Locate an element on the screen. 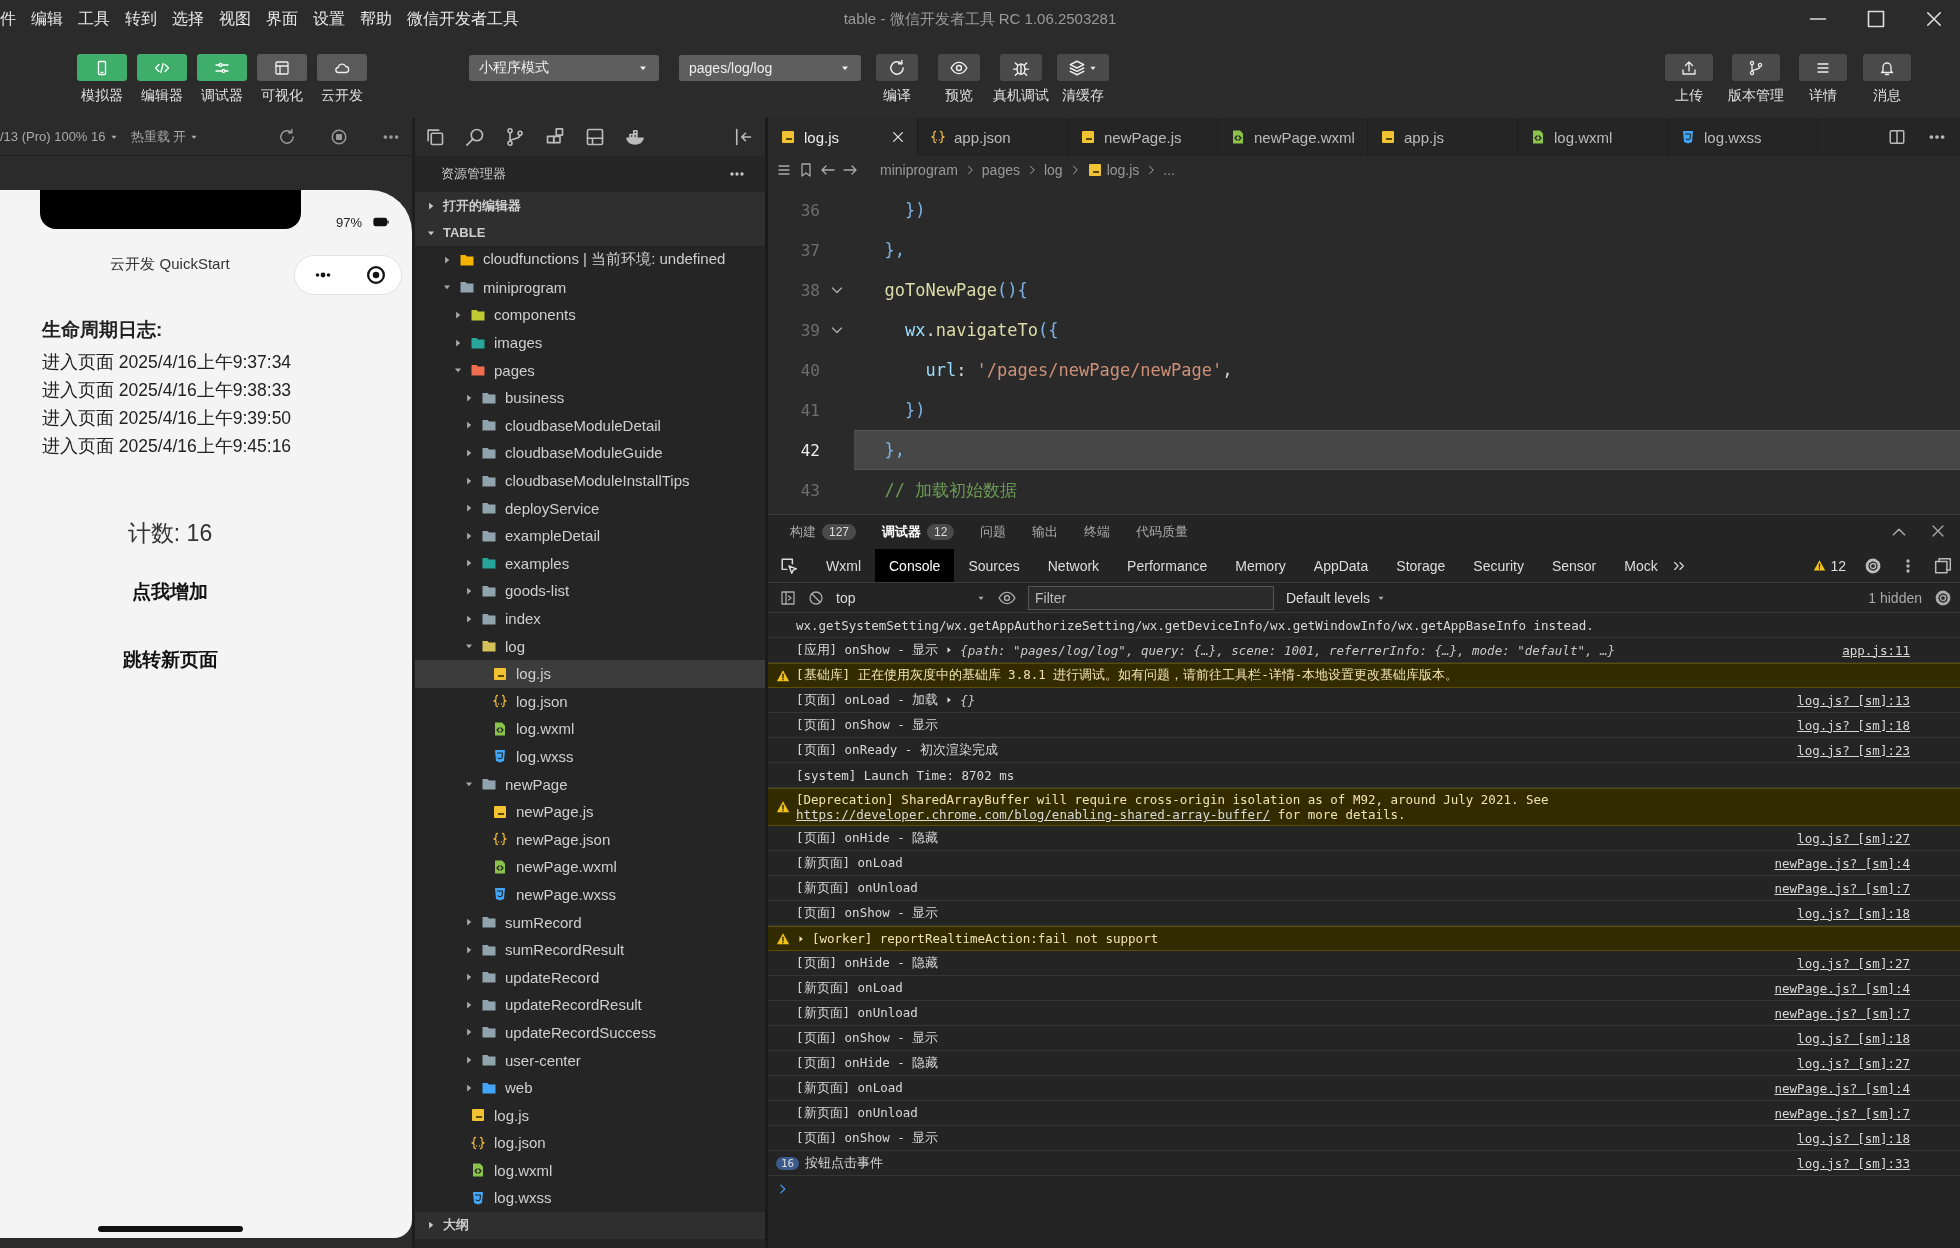 This screenshot has width=1960, height=1248. tree-item: sumRecord is located at coordinates (590, 922).